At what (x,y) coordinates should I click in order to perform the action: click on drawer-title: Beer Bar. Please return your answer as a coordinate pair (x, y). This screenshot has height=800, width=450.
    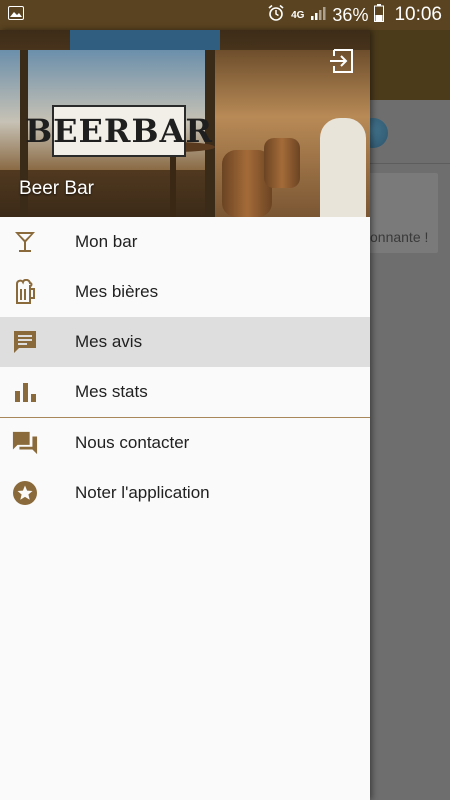
    Looking at the image, I should click on (56, 188).